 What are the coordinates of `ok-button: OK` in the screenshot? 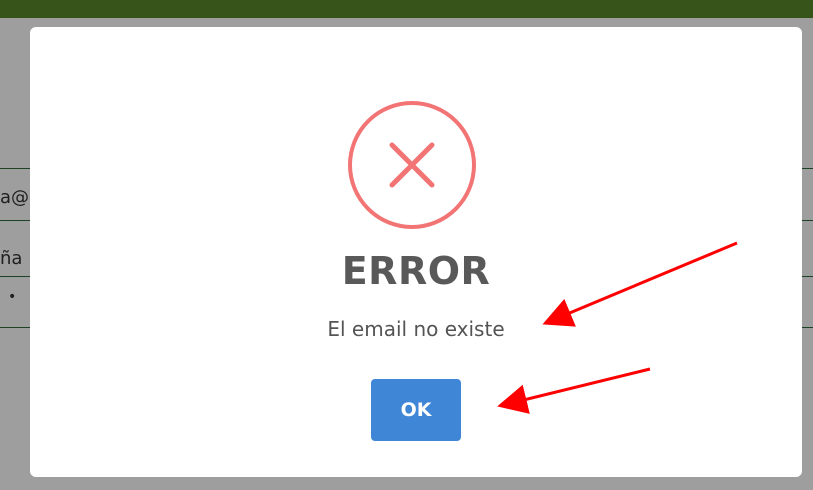 It's located at (416, 410).